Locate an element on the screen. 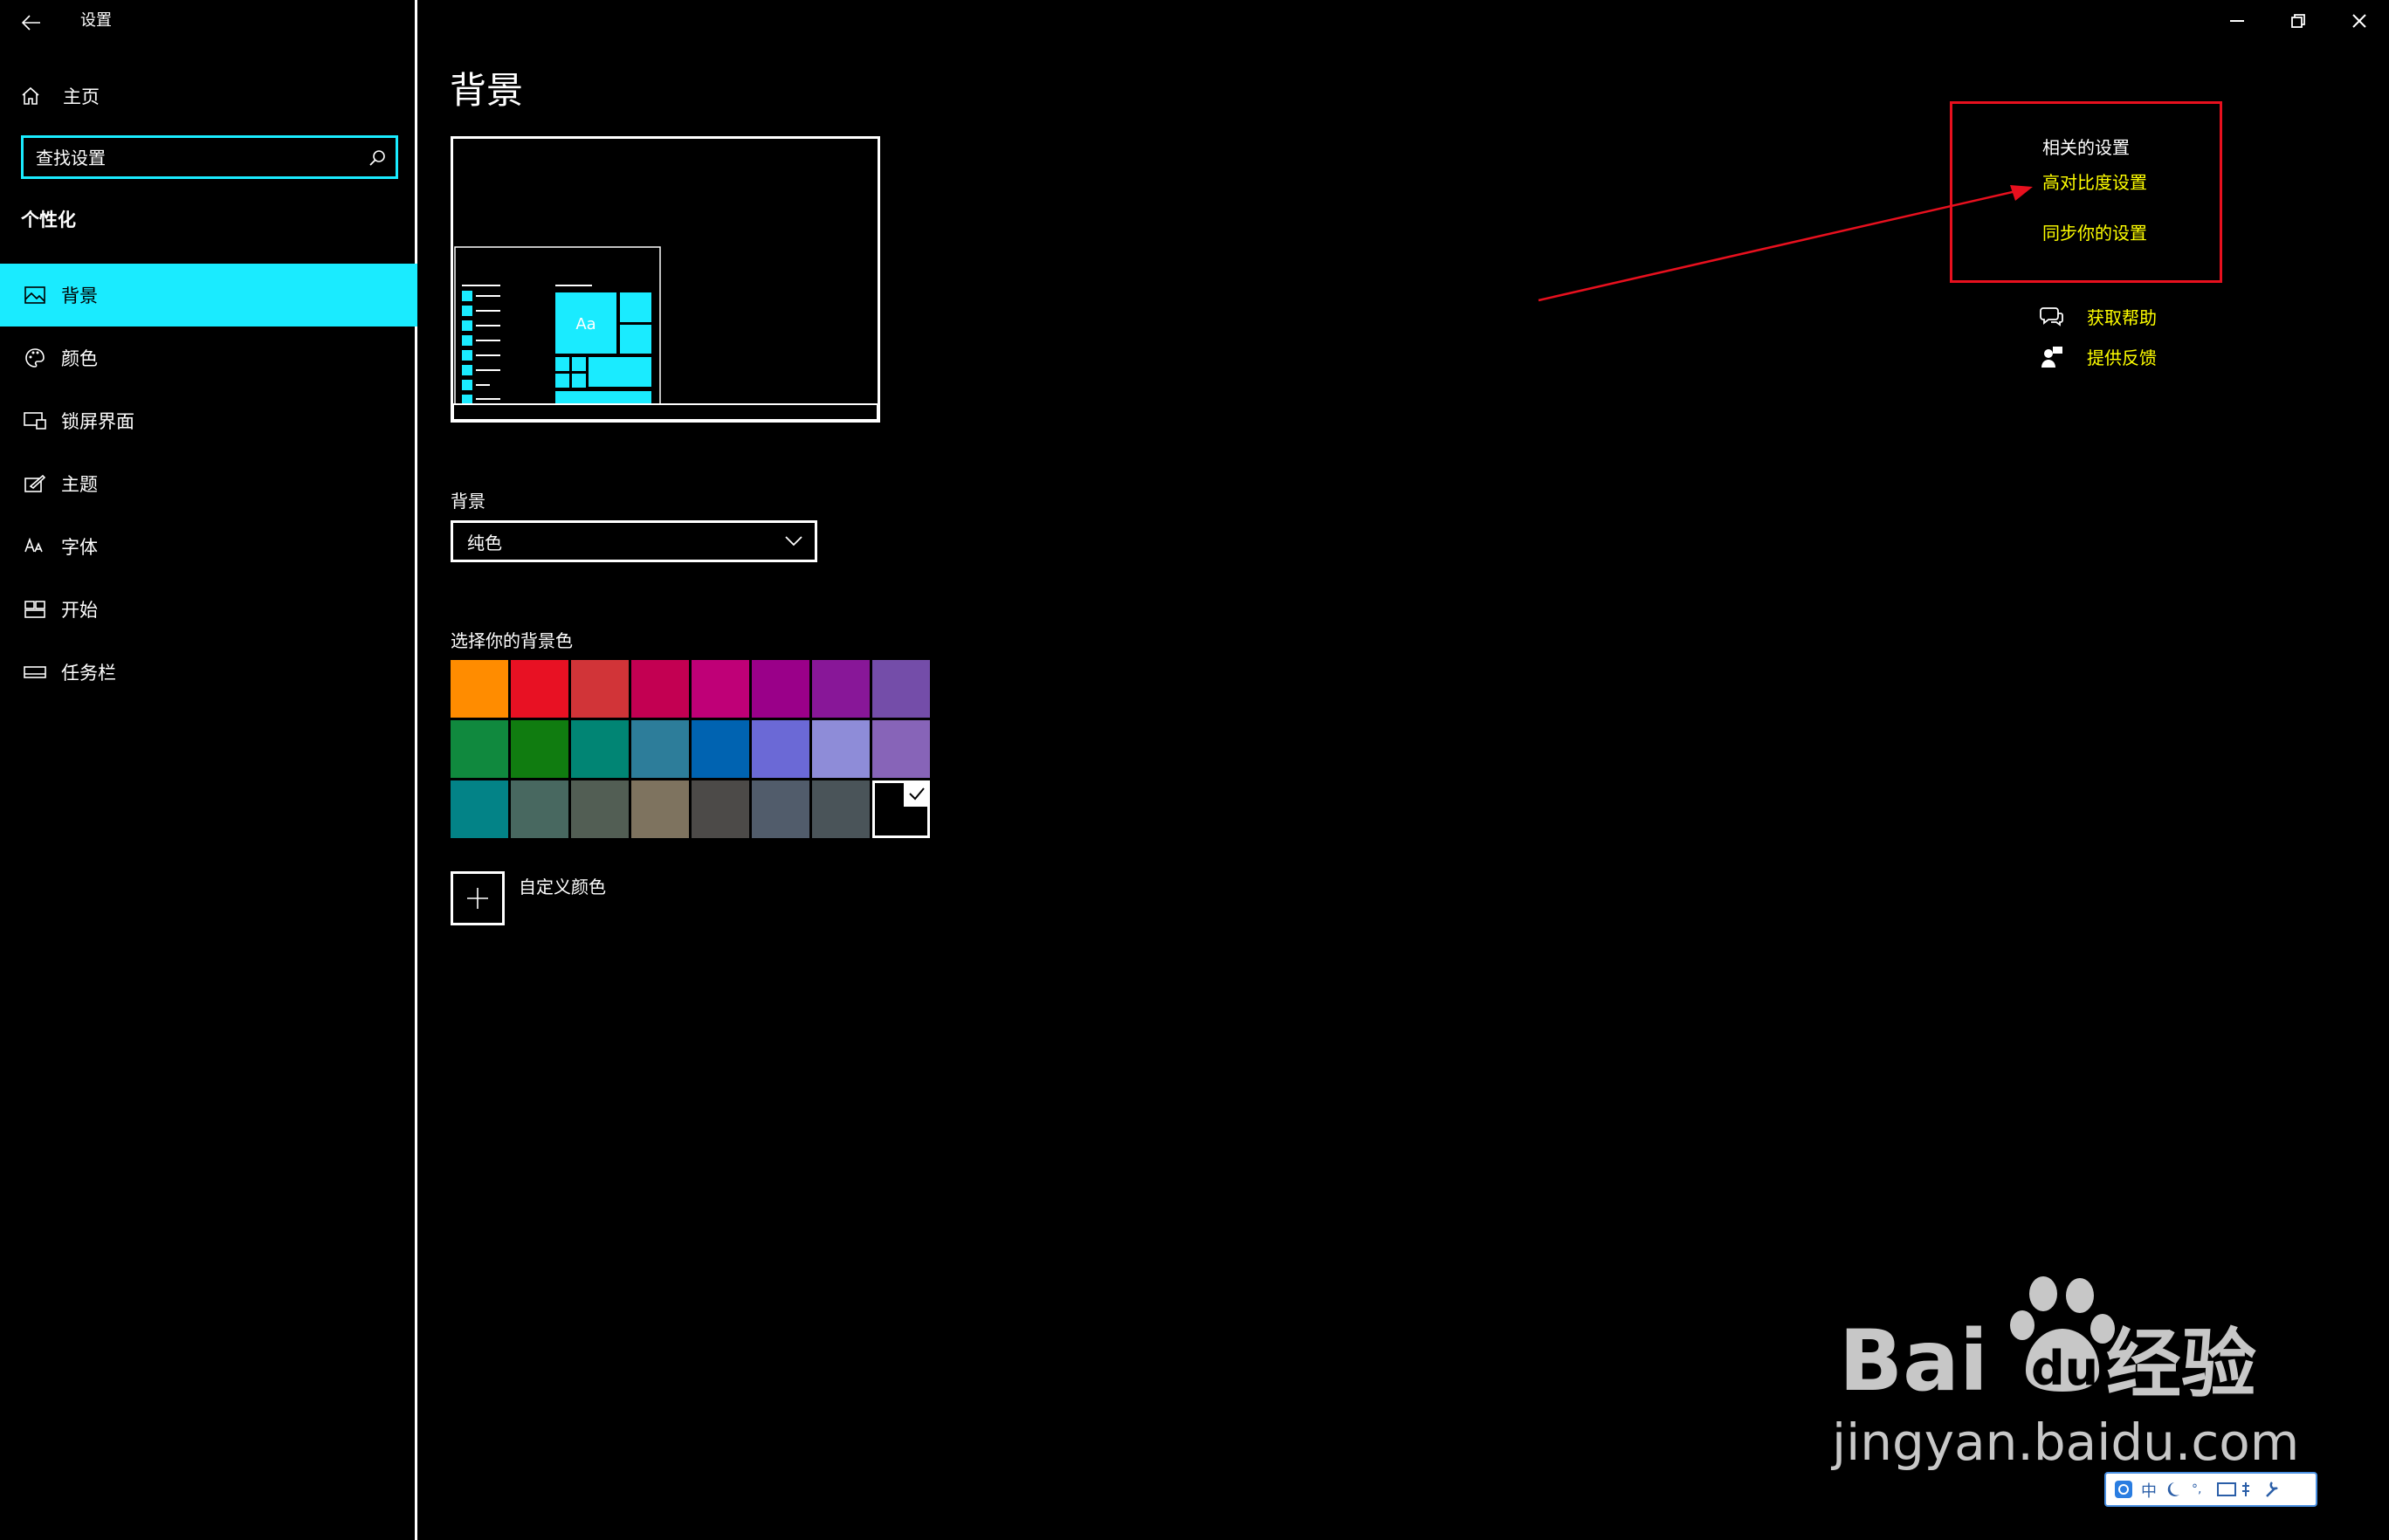  sidebar-item-label: 颜色 is located at coordinates (79, 359).